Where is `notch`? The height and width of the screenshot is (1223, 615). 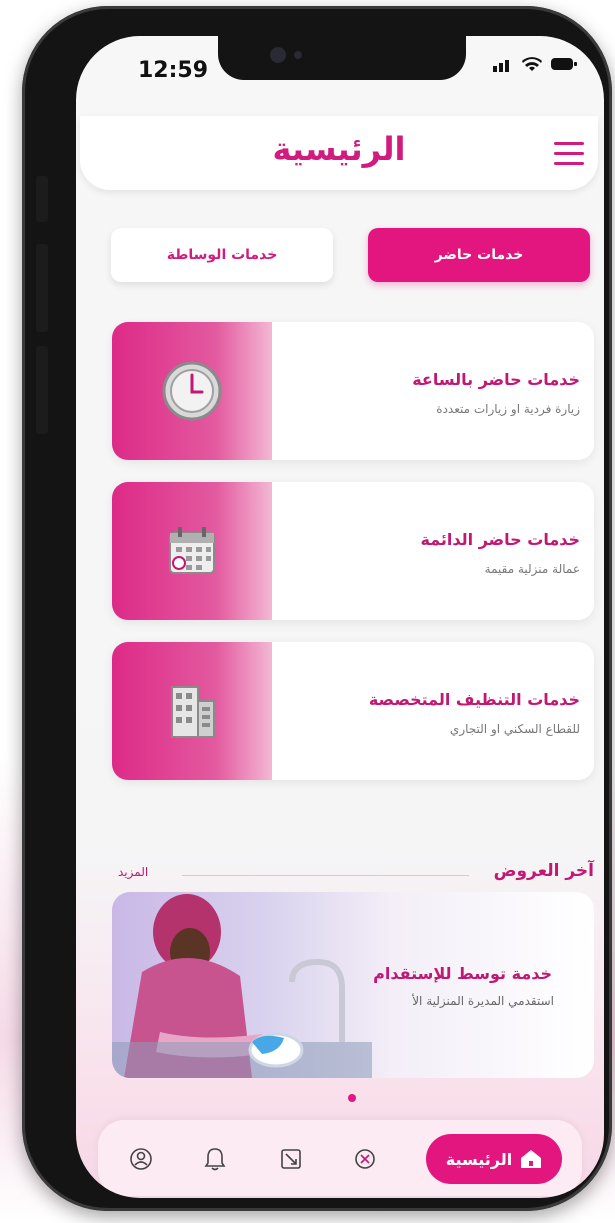 notch is located at coordinates (342, 58).